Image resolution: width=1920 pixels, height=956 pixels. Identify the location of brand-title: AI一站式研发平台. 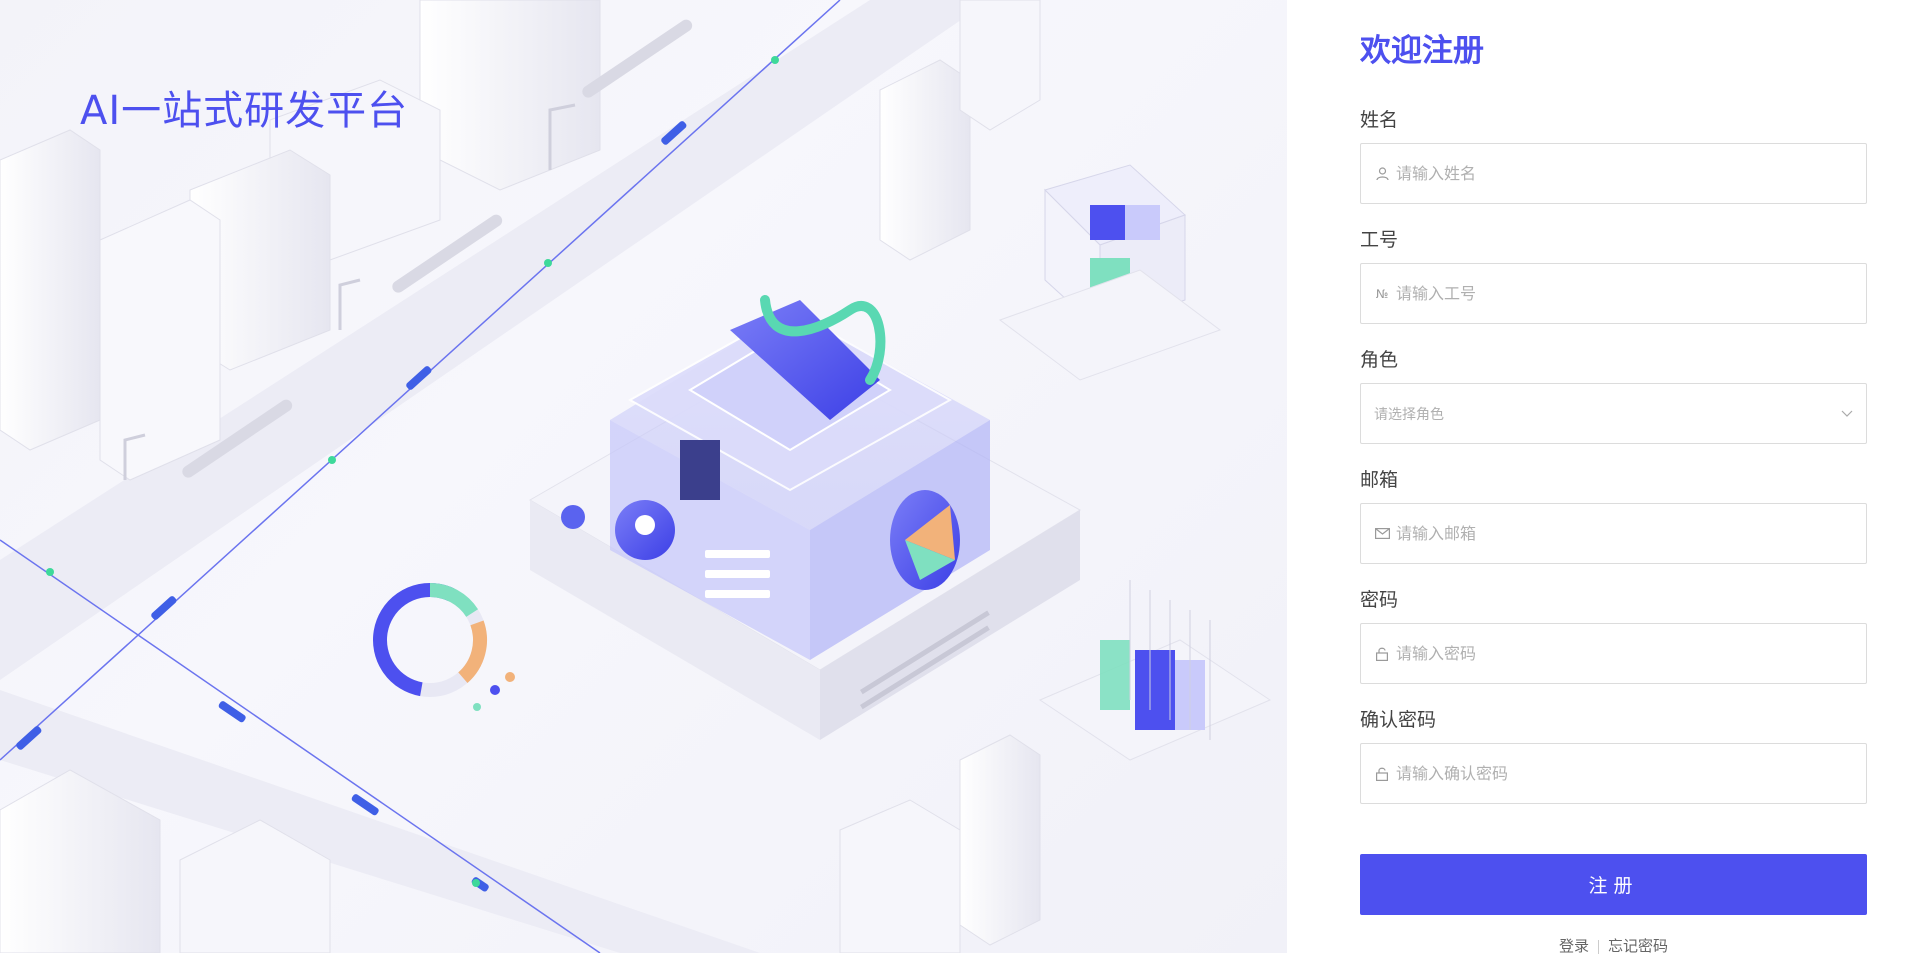
(244, 111).